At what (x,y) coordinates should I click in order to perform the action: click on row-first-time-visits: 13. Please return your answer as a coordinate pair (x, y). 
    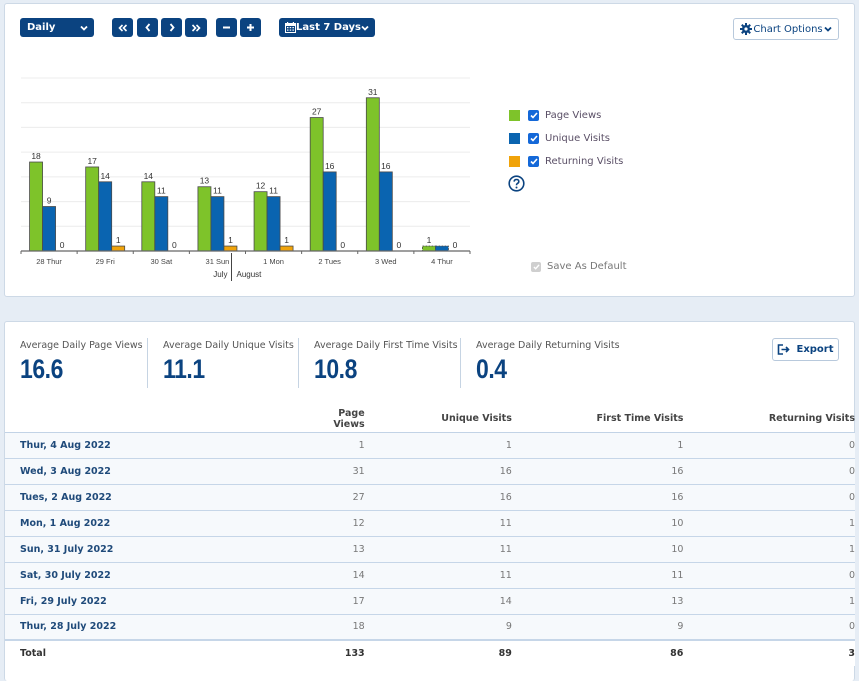
    Looking at the image, I should click on (597, 601).